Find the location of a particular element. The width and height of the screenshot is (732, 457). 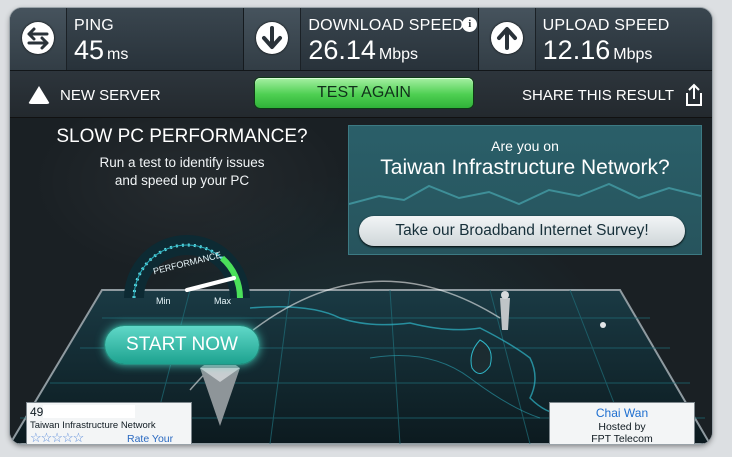

client-ip: 49 is located at coordinates (37, 412).